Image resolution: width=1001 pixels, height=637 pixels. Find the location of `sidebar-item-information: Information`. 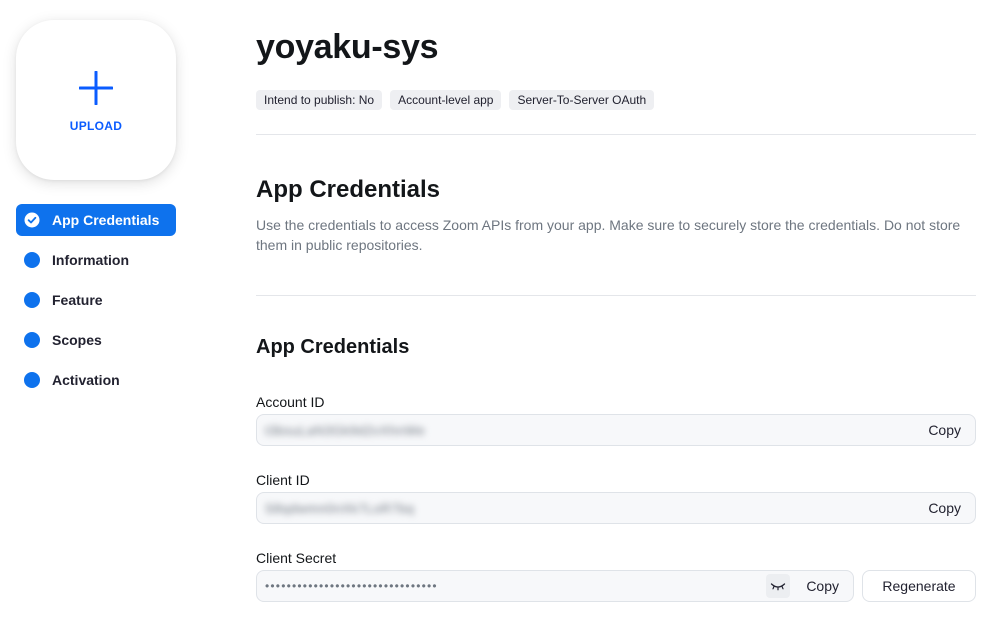

sidebar-item-information: Information is located at coordinates (96, 260).